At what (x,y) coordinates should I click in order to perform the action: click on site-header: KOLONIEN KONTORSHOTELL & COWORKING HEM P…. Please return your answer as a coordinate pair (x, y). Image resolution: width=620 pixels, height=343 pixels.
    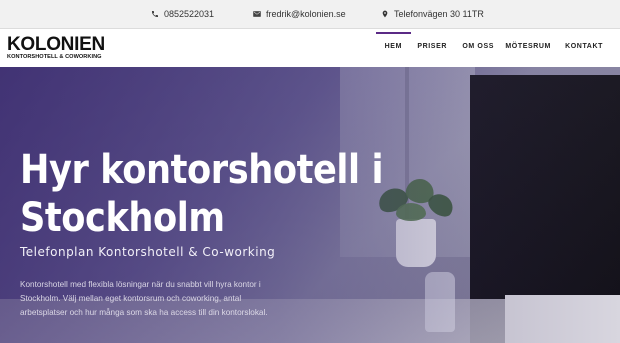
    Looking at the image, I should click on (310, 48).